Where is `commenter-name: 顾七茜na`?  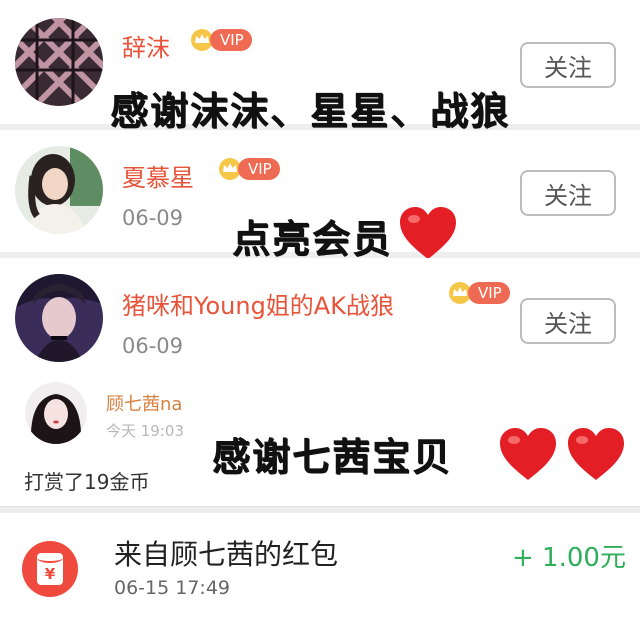 commenter-name: 顾七茜na is located at coordinates (144, 403).